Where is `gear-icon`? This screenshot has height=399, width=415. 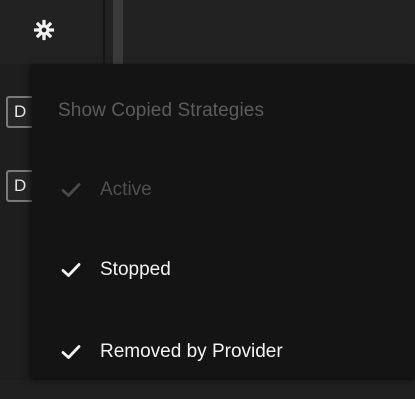
gear-icon is located at coordinates (44, 30).